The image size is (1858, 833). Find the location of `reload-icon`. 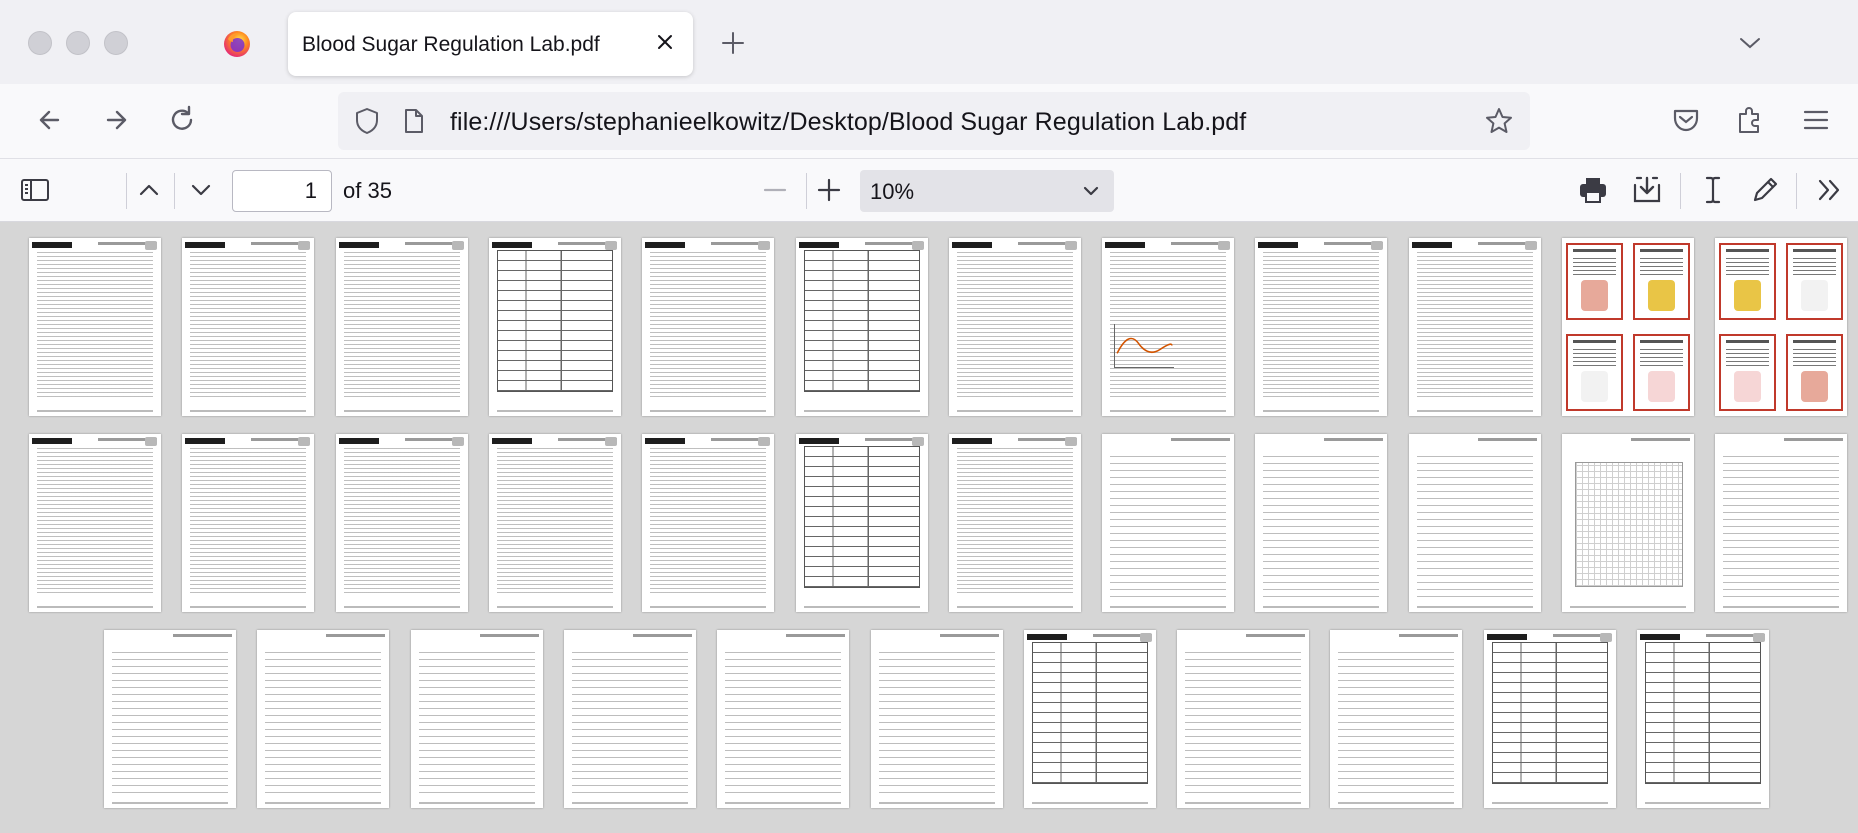

reload-icon is located at coordinates (182, 120).